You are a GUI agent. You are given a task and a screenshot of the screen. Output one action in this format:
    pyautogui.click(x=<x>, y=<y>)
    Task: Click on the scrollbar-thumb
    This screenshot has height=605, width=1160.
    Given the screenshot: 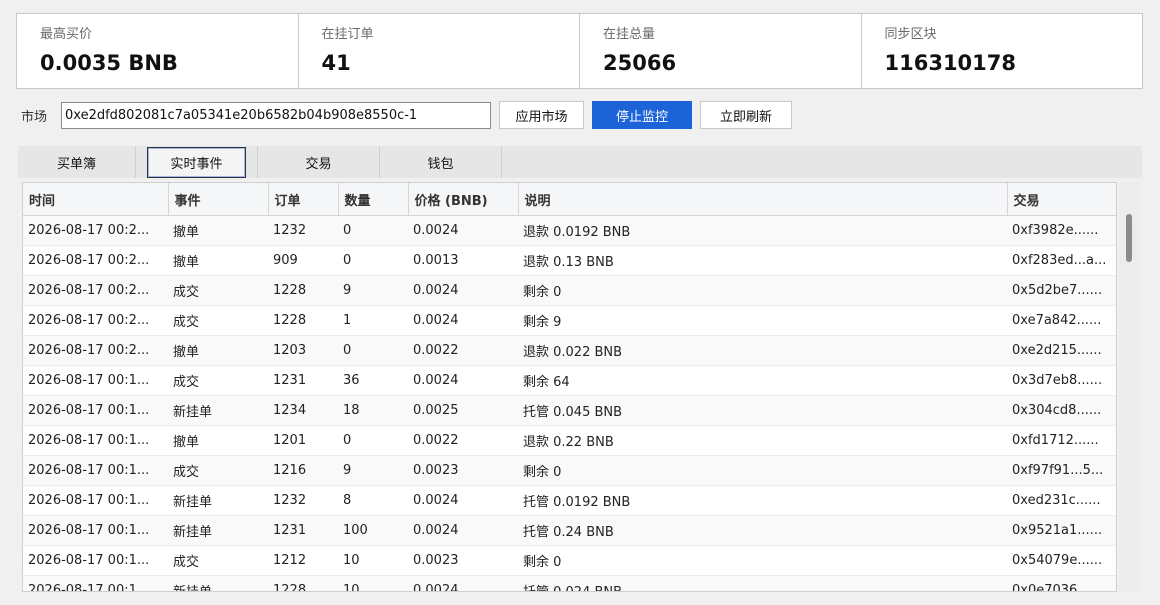 What is the action you would take?
    pyautogui.click(x=1129, y=238)
    